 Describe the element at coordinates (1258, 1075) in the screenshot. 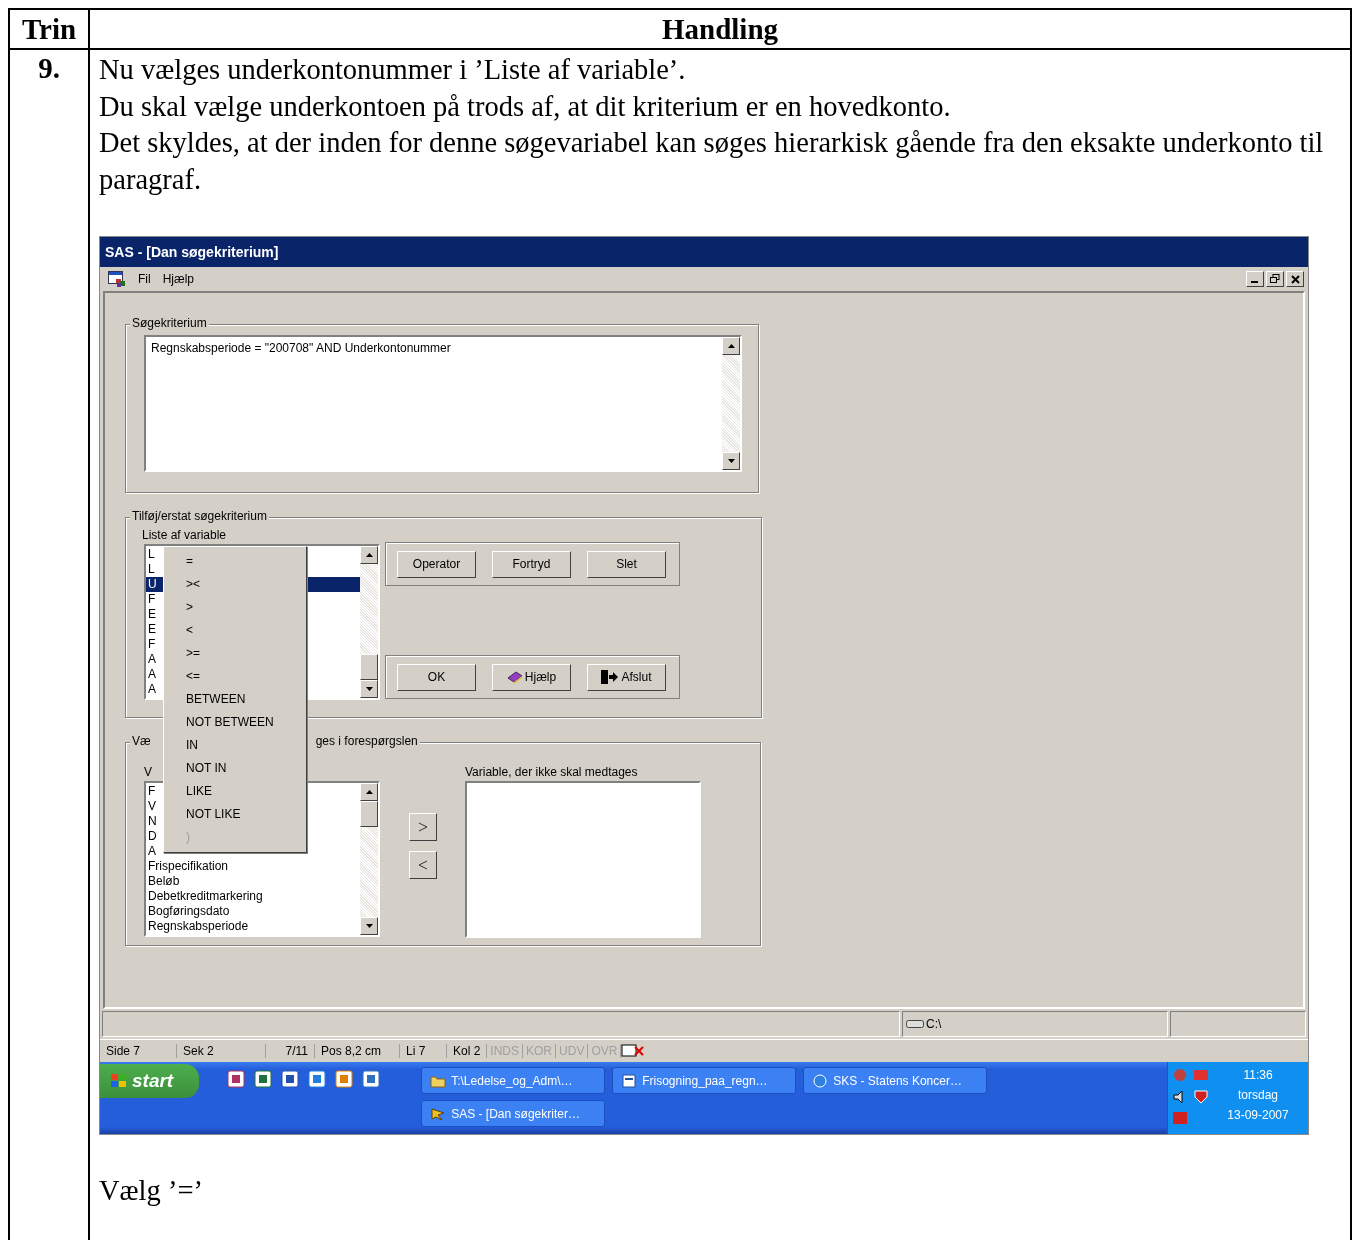

I see `clock-time: 11:36` at that location.